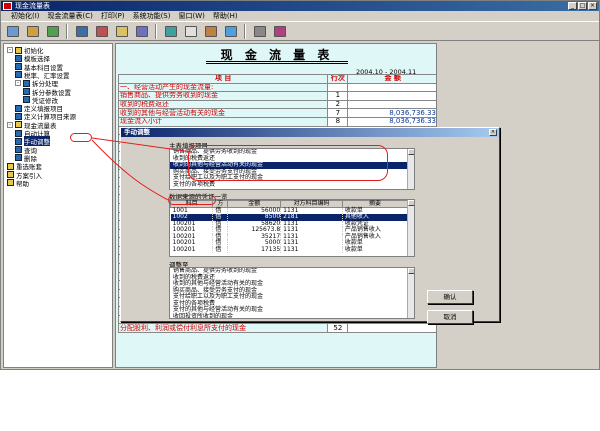 This screenshot has width=600, height=431. What do you see at coordinates (300, 6) in the screenshot?
I see `title-bar: 现金流量表 _ □ ×` at bounding box center [300, 6].